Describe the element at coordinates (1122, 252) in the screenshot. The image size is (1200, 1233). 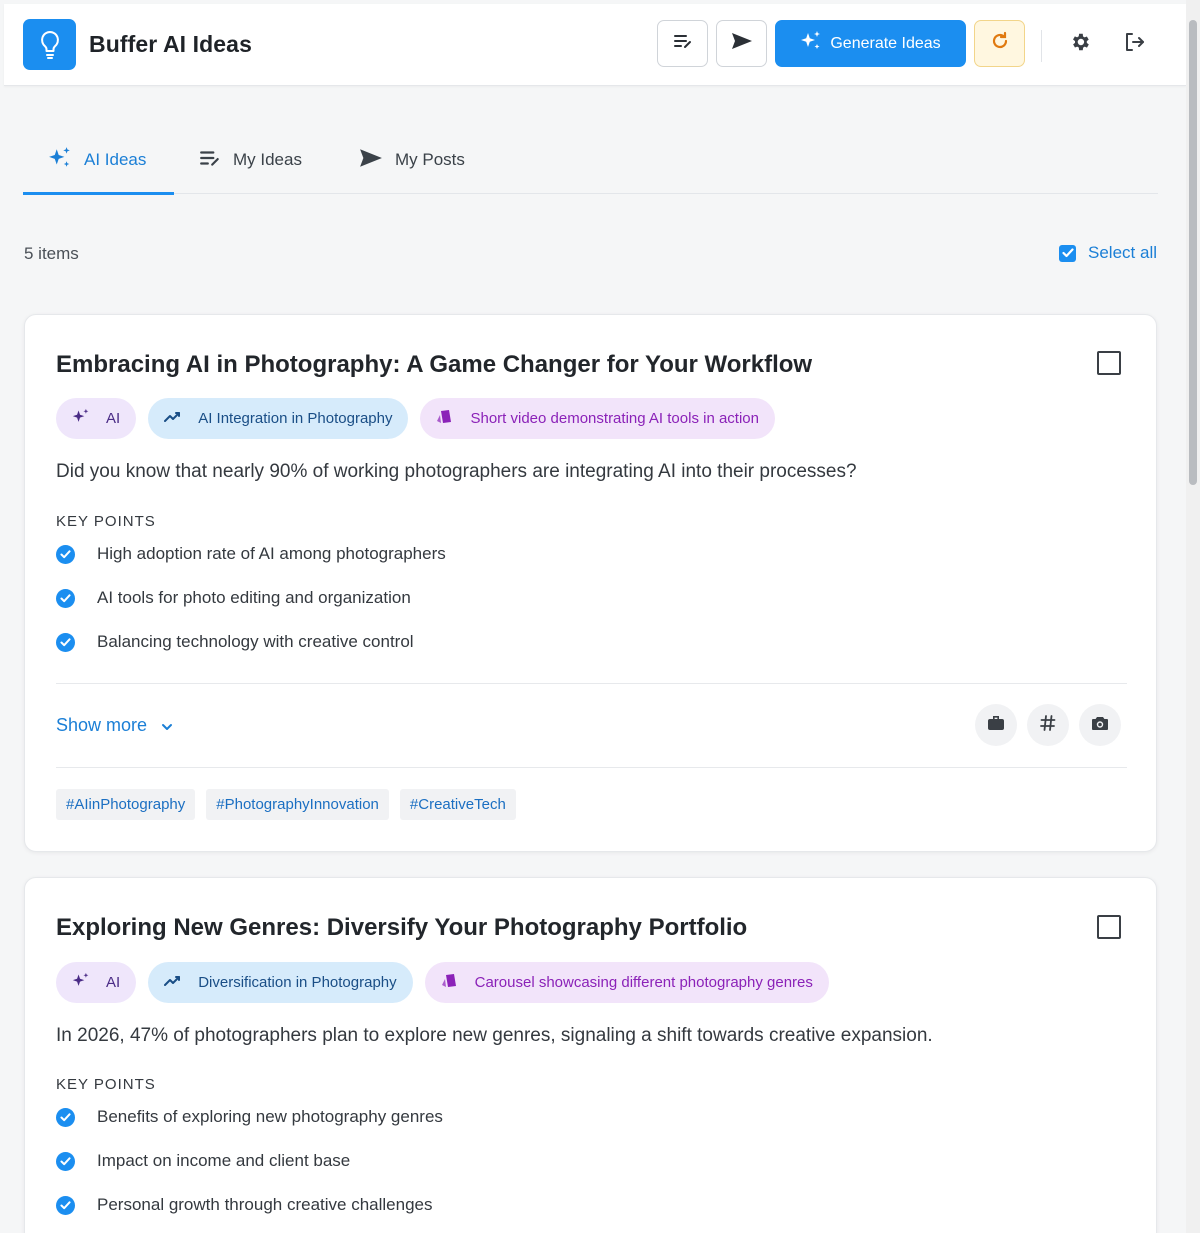
I see `select-all-label: Select all` at that location.